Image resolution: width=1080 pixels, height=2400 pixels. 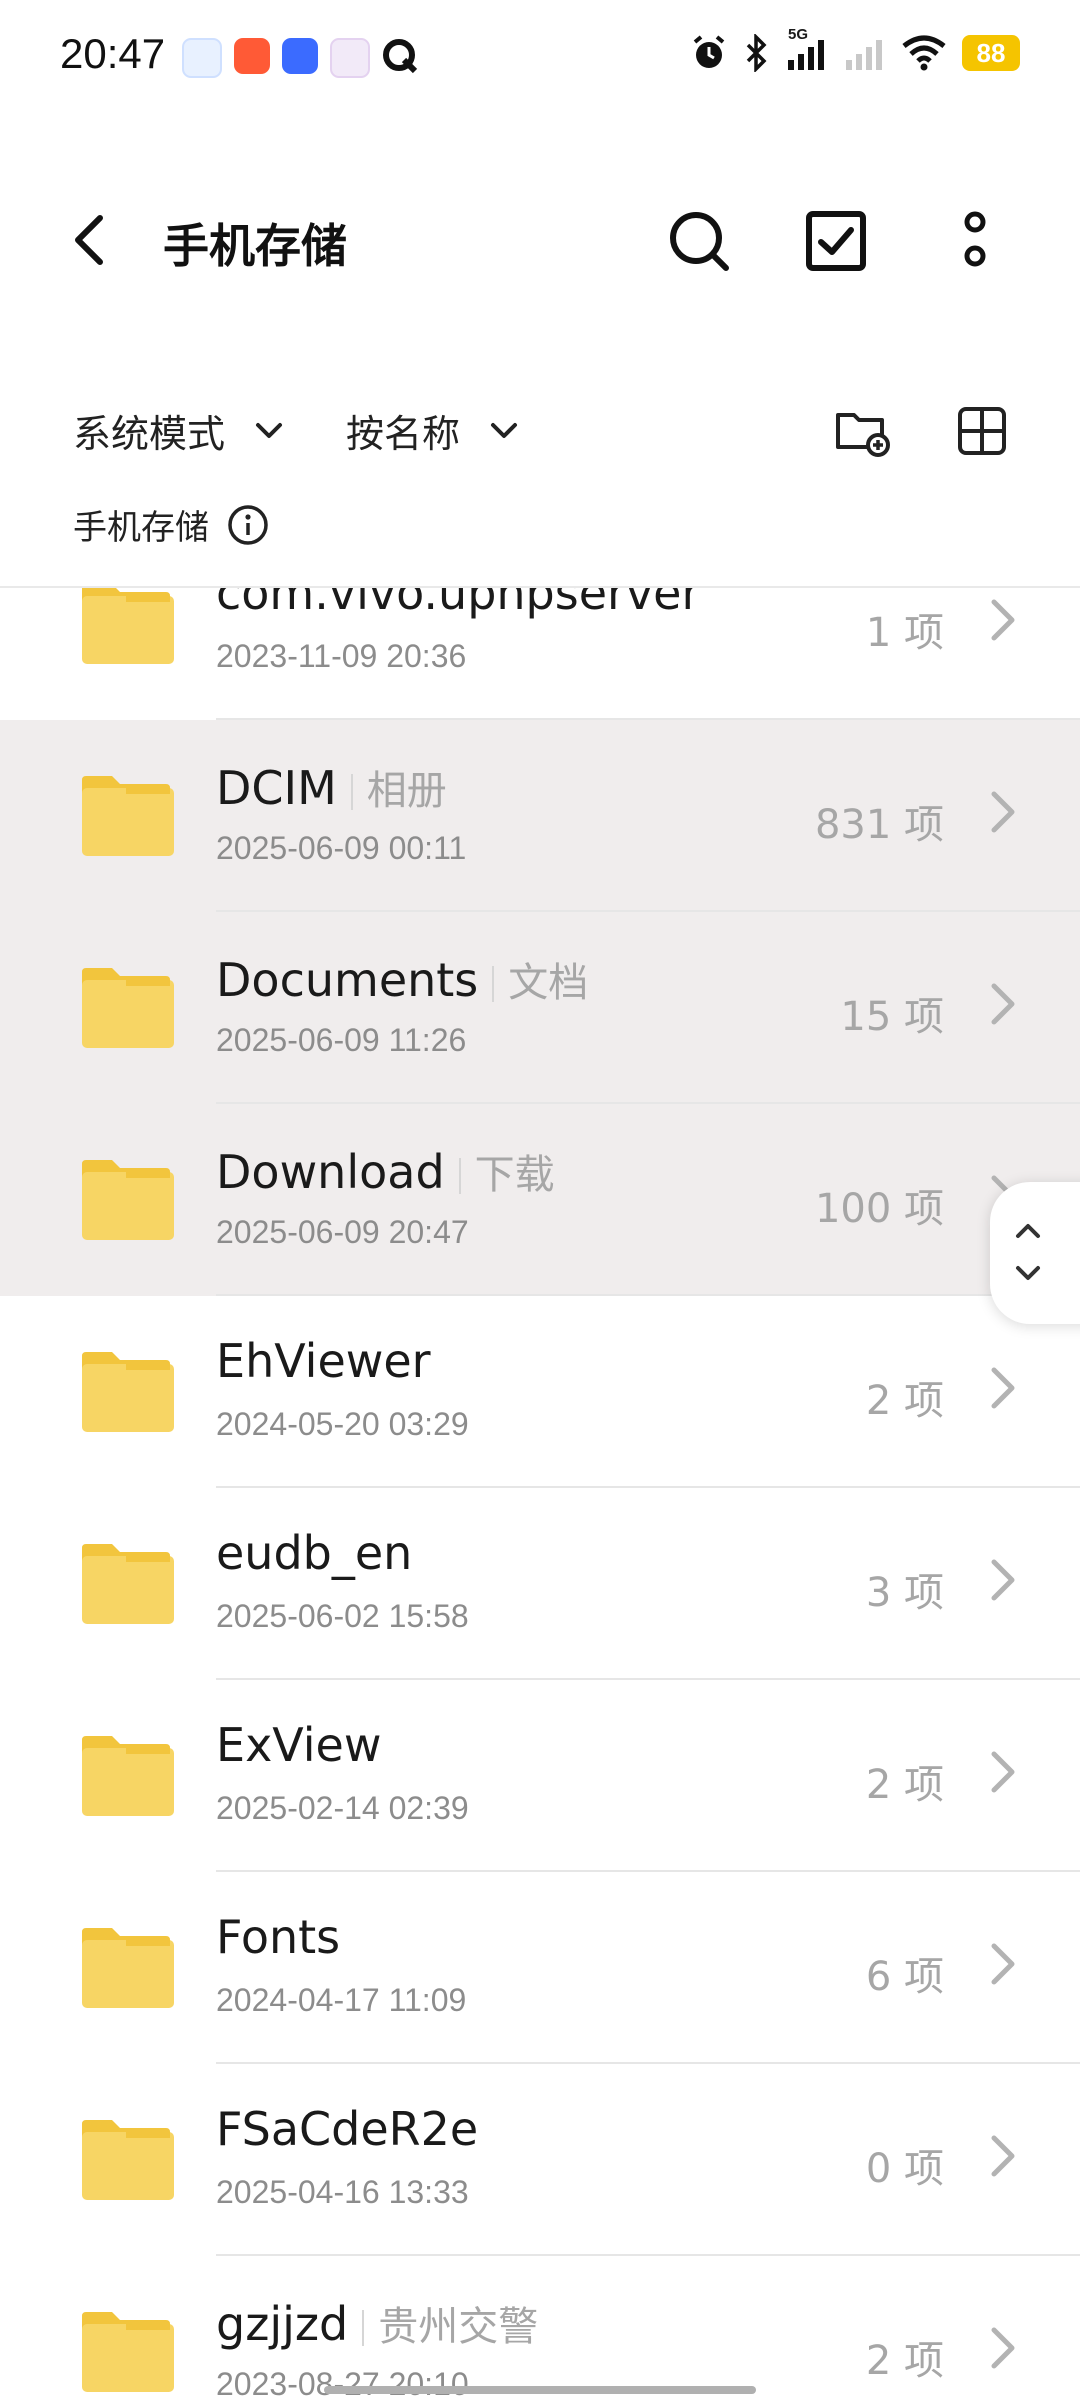 What do you see at coordinates (540, 1776) in the screenshot?
I see `file-row: ExView 2025-02-14 02:39 2 项` at bounding box center [540, 1776].